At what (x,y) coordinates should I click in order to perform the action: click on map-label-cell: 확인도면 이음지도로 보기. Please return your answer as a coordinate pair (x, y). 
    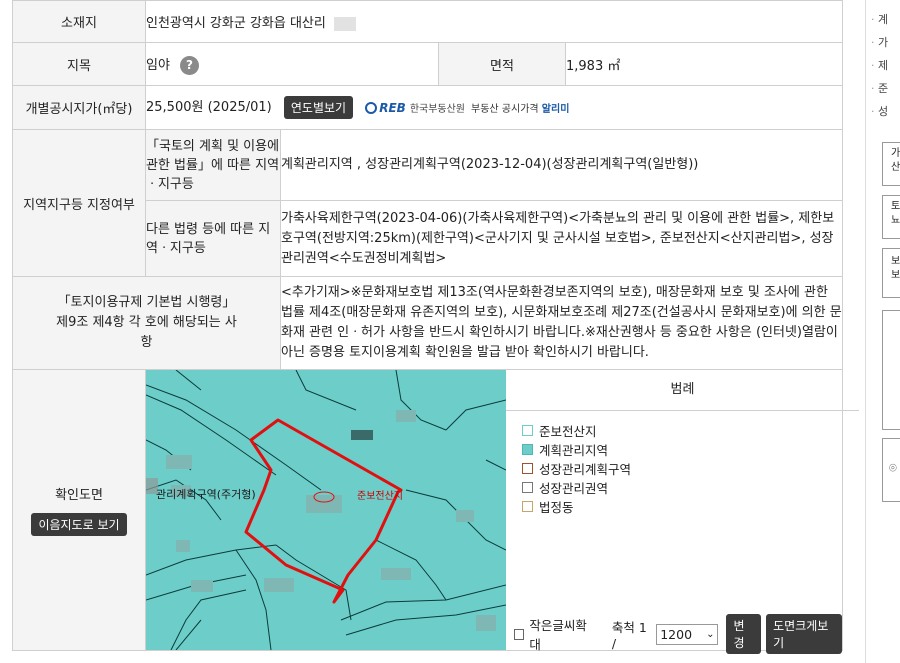
    Looking at the image, I should click on (79, 510).